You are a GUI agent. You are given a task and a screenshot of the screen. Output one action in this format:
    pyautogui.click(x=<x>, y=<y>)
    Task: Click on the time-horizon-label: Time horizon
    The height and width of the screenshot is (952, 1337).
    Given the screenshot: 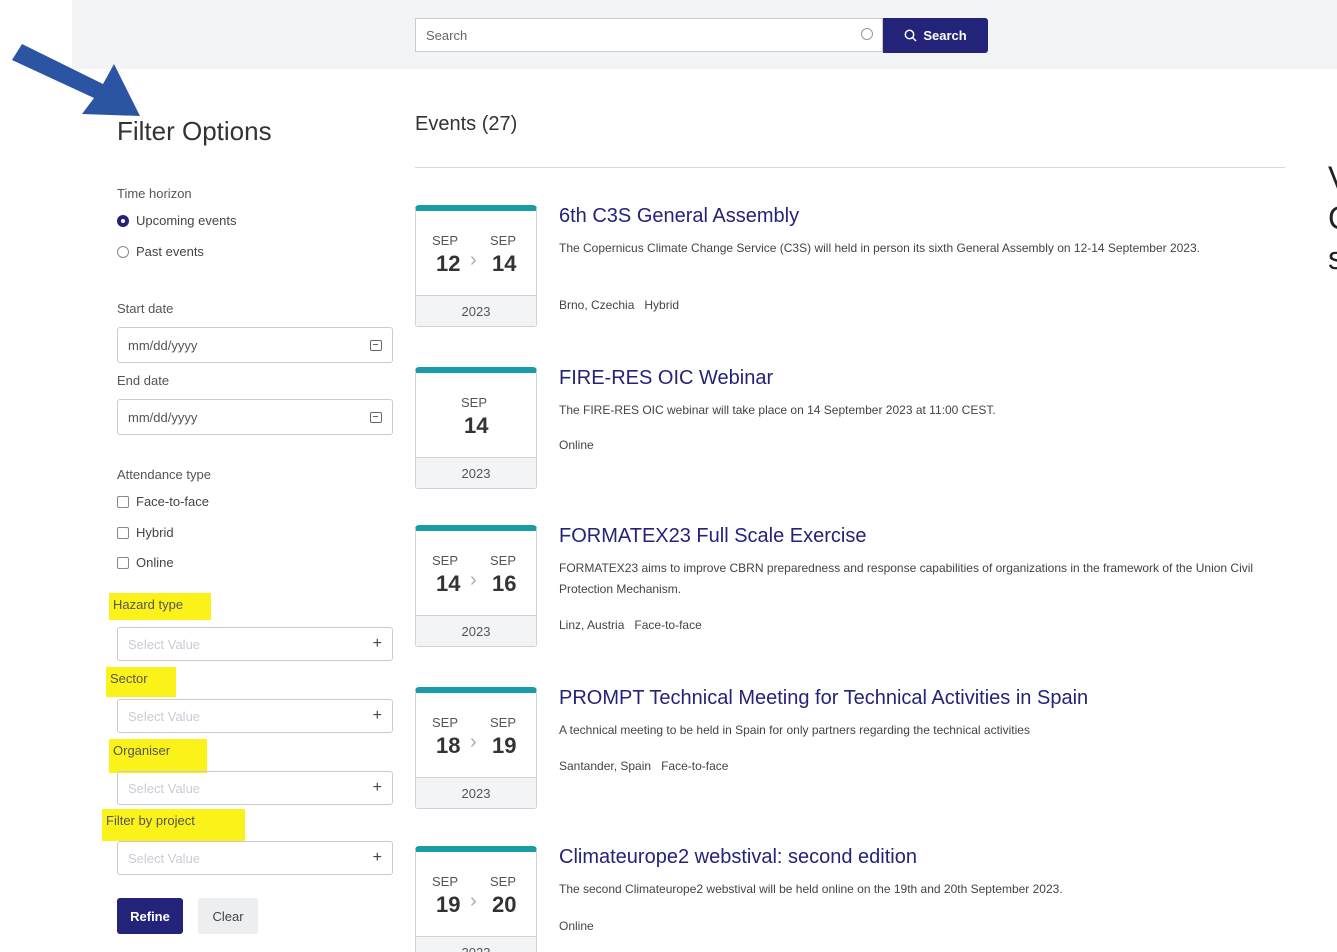 What is the action you would take?
    pyautogui.click(x=154, y=193)
    